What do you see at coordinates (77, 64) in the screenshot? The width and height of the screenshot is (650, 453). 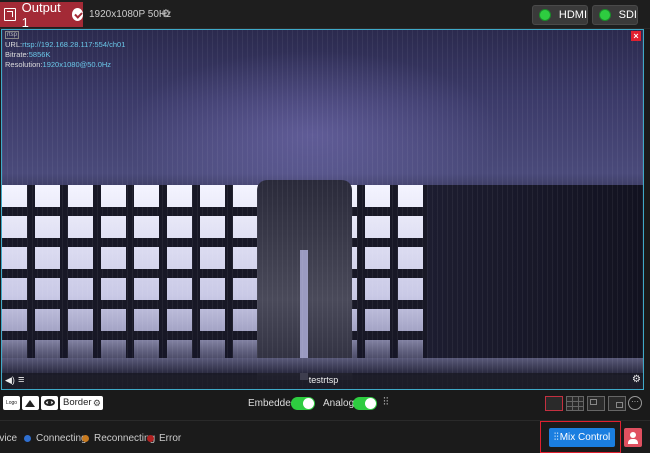 I see `resolution-value: 1920x1080@50.0Hz` at bounding box center [77, 64].